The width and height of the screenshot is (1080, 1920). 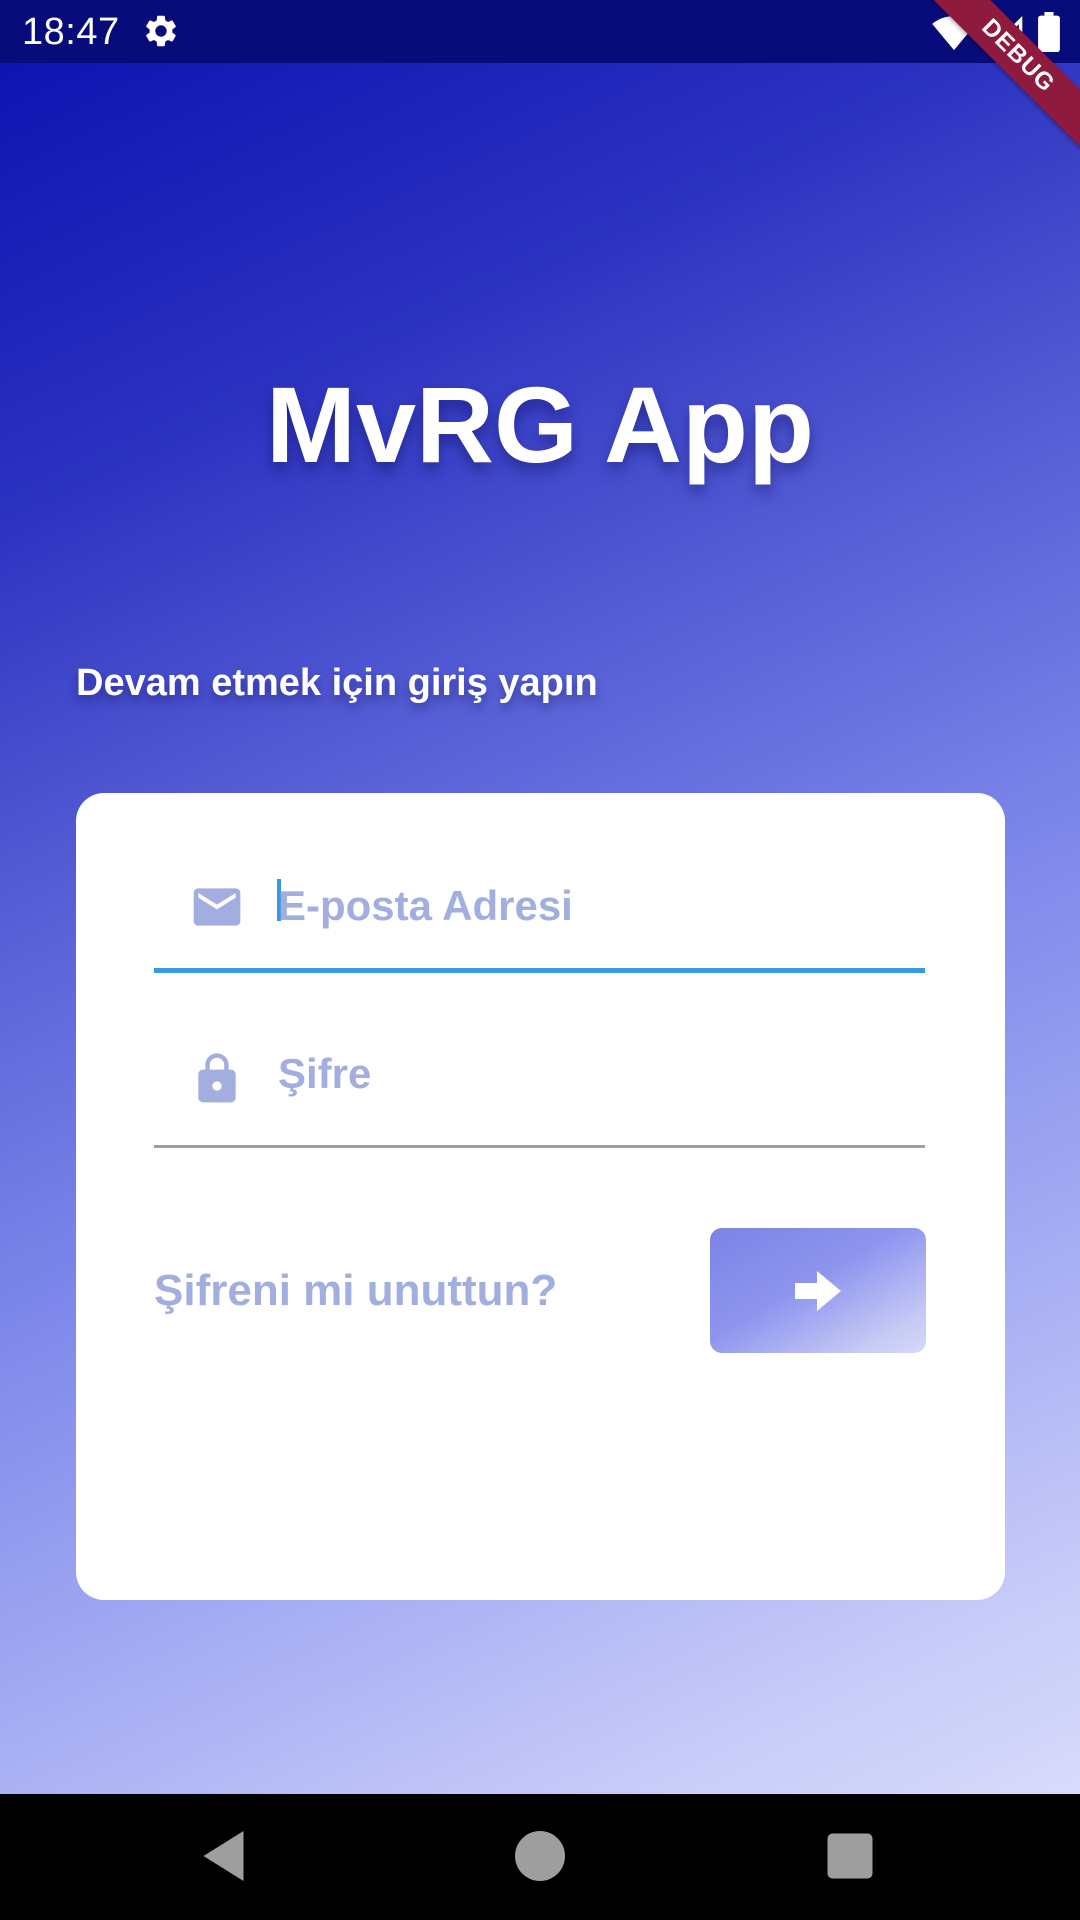 What do you see at coordinates (588, 1074) in the screenshot?
I see `password-input` at bounding box center [588, 1074].